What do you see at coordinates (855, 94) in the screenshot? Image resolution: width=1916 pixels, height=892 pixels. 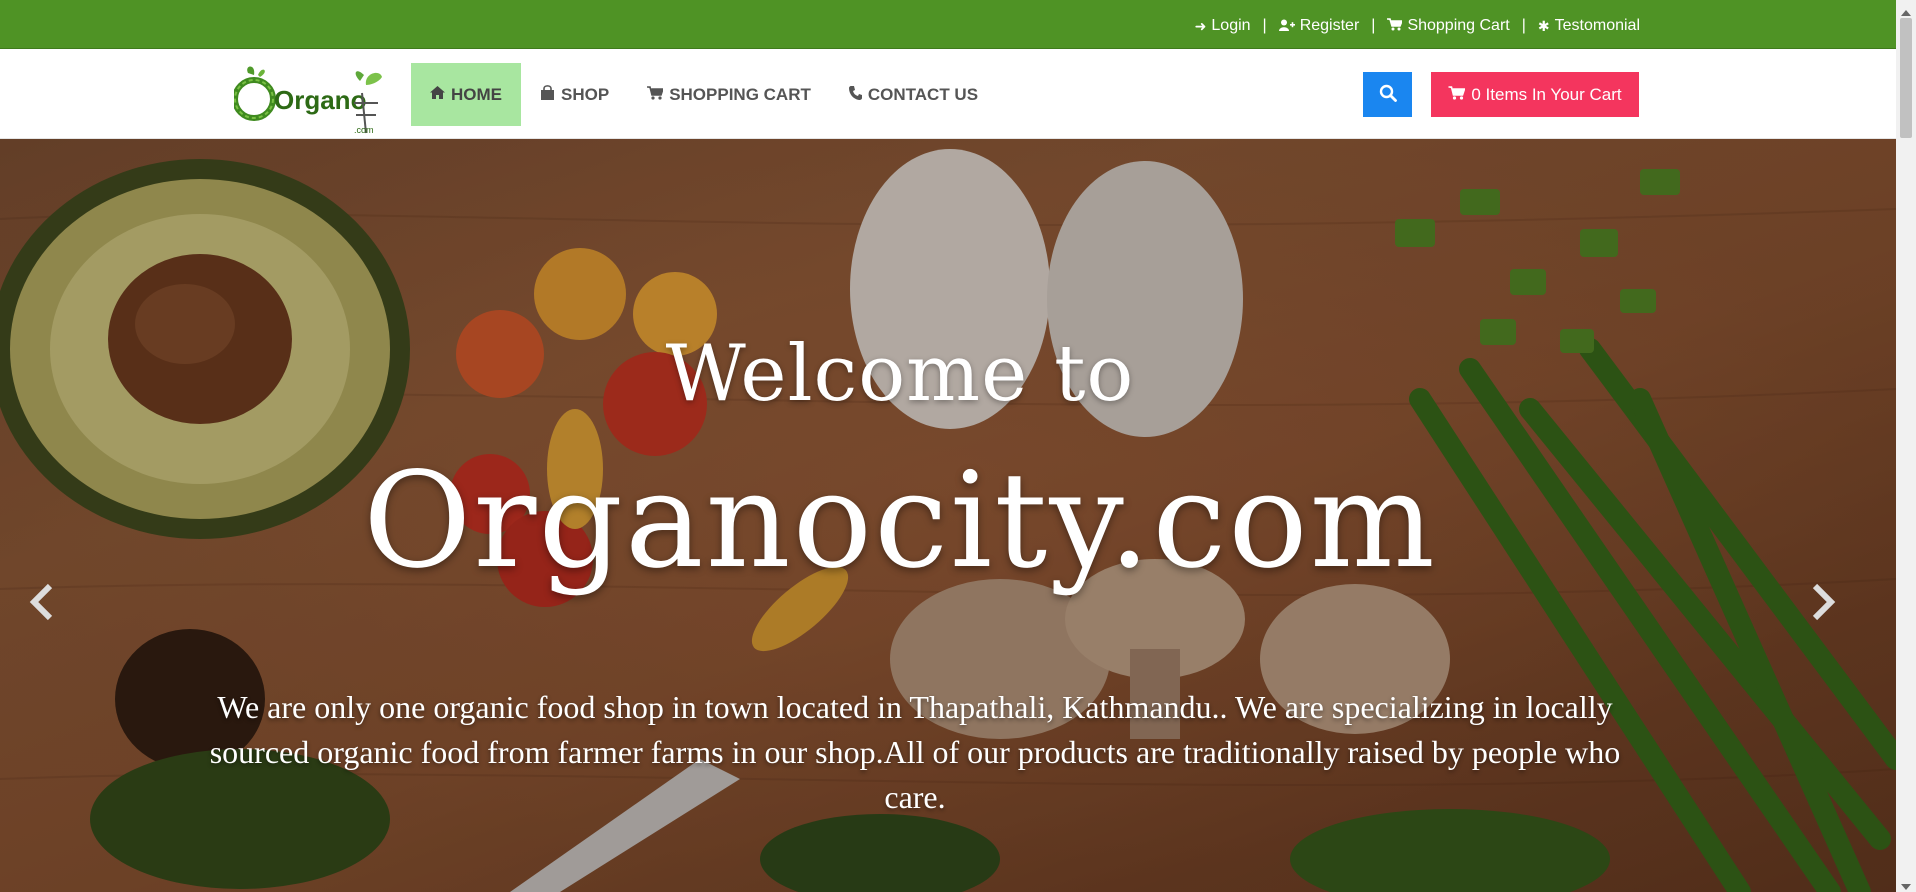 I see `phone-icon` at bounding box center [855, 94].